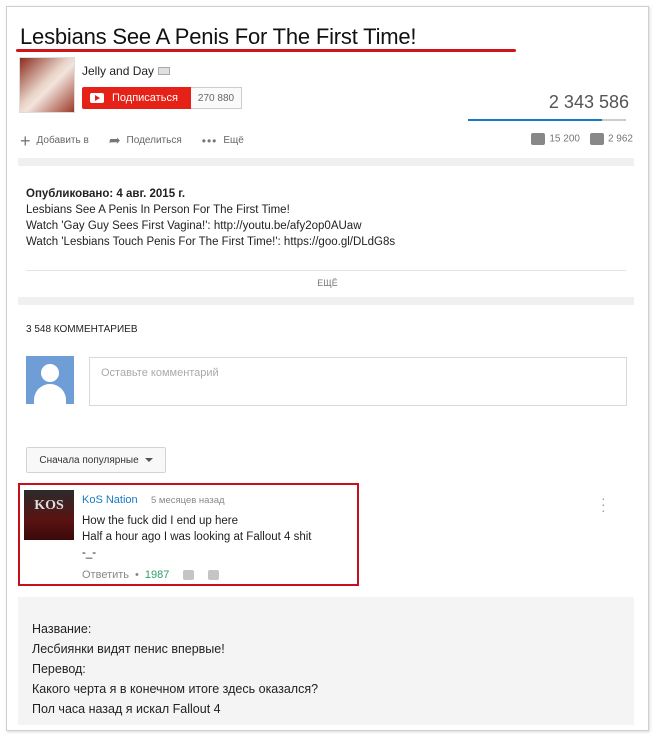 This screenshot has width=655, height=737. What do you see at coordinates (218, 36) in the screenshot?
I see `video-title: Lesbians See A Penis For The First Time!` at bounding box center [218, 36].